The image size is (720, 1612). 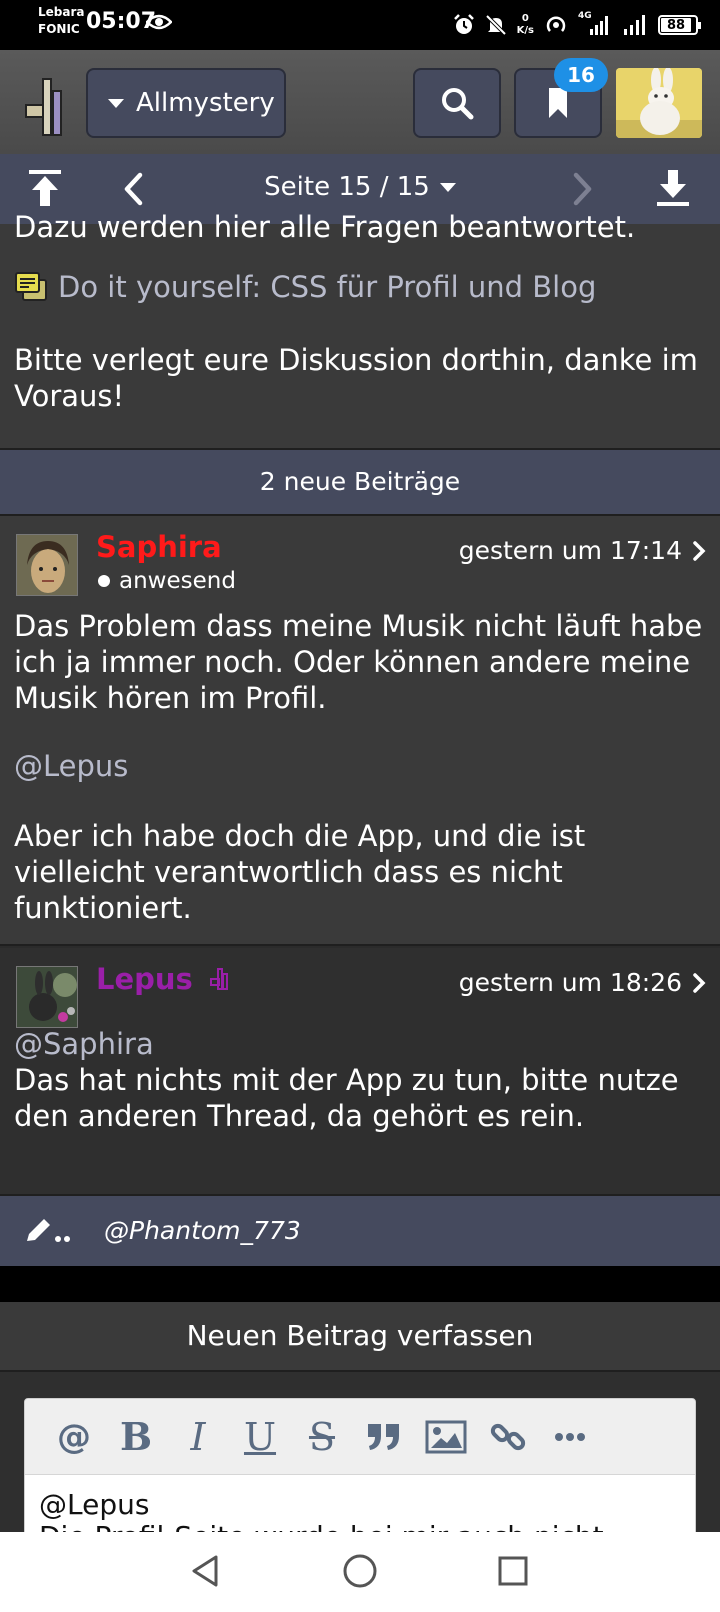 I want to click on underline-icon: U, so click(x=260, y=1437).